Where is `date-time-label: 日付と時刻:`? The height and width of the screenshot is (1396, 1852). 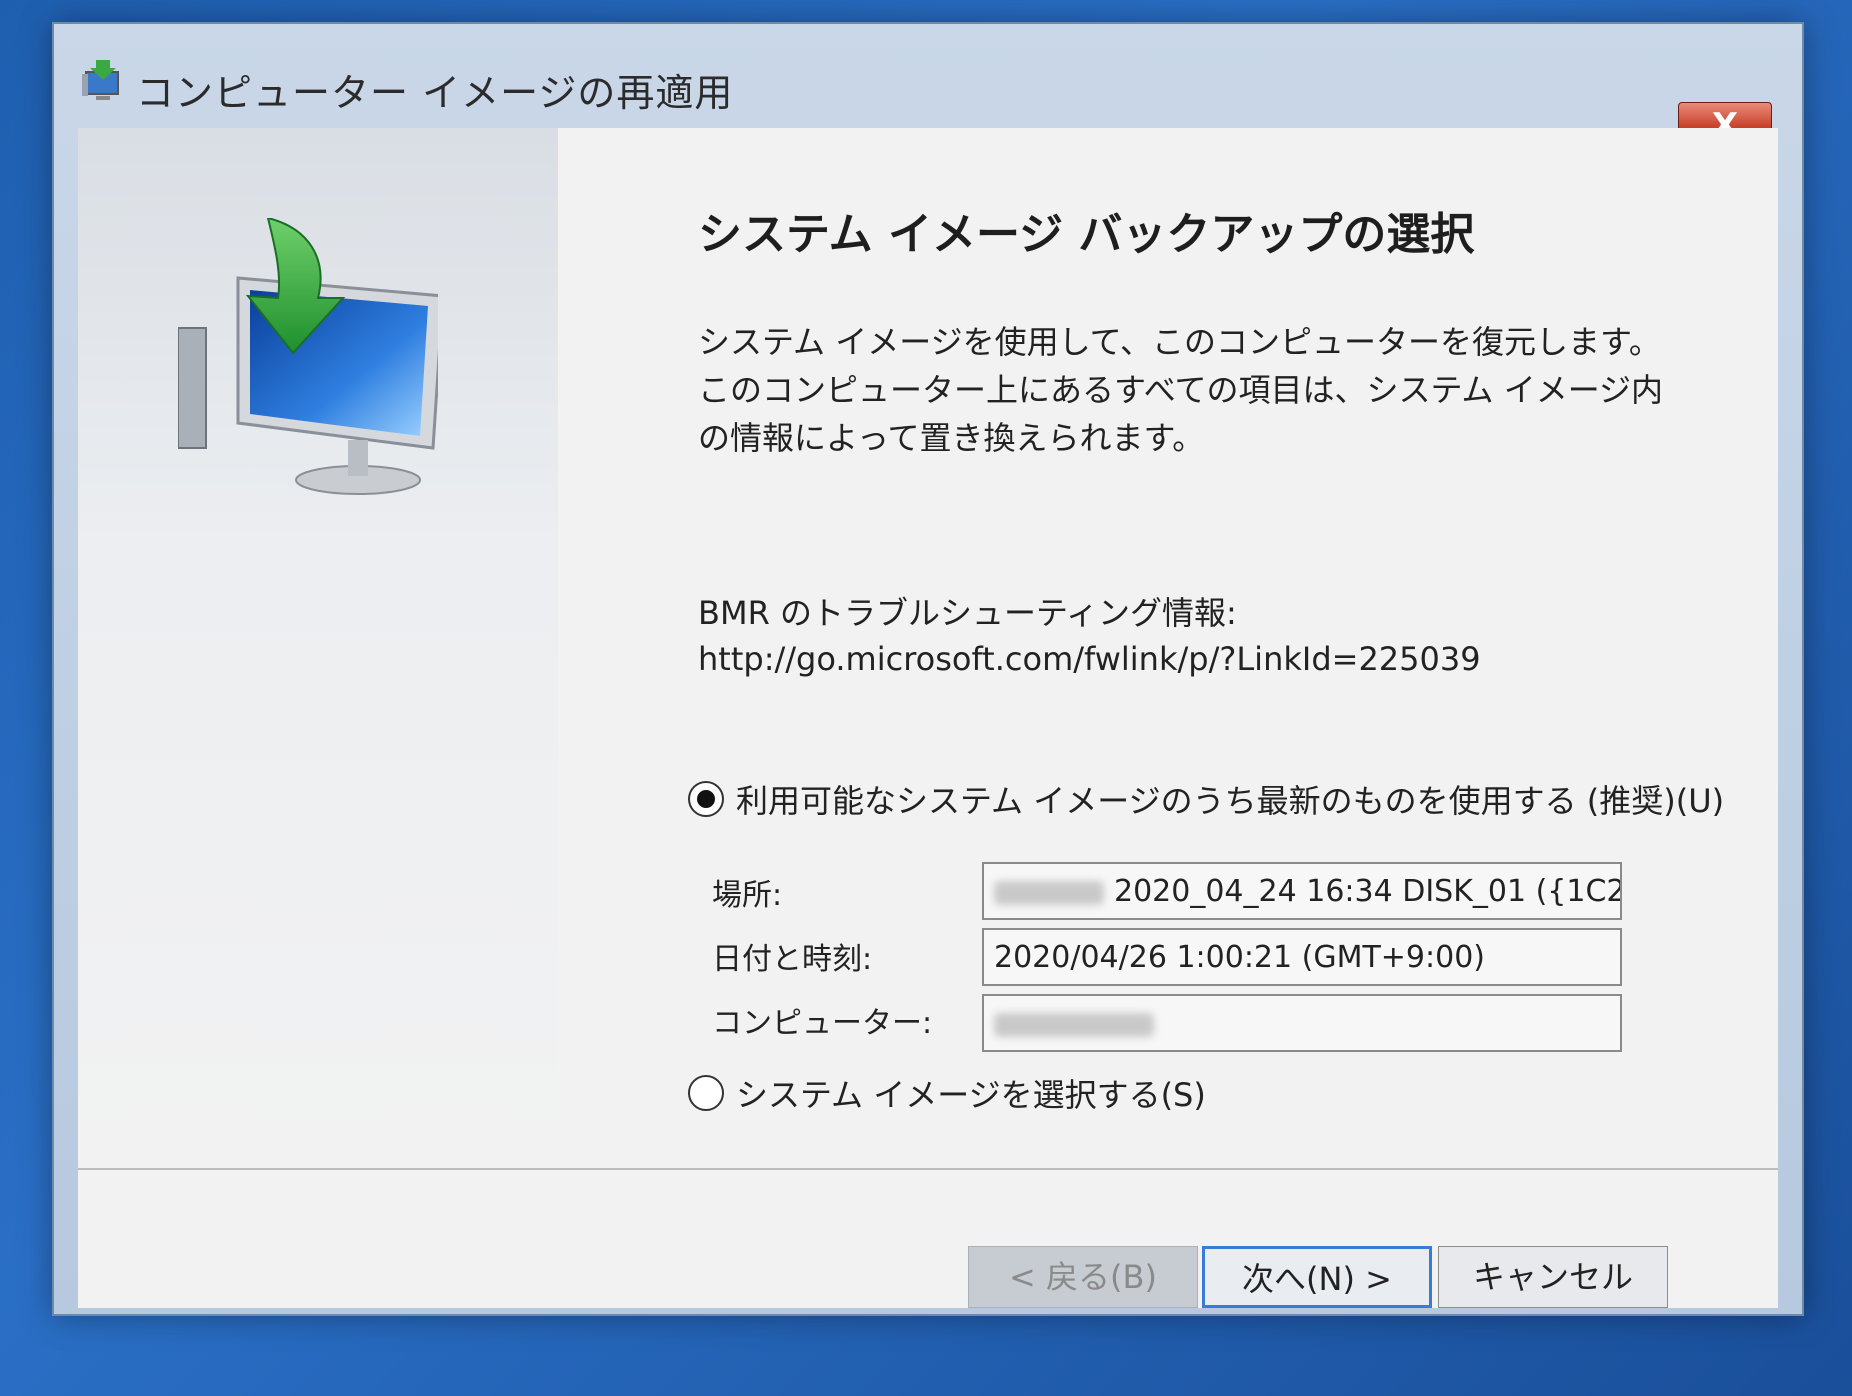 date-time-label: 日付と時刻: is located at coordinates (792, 959).